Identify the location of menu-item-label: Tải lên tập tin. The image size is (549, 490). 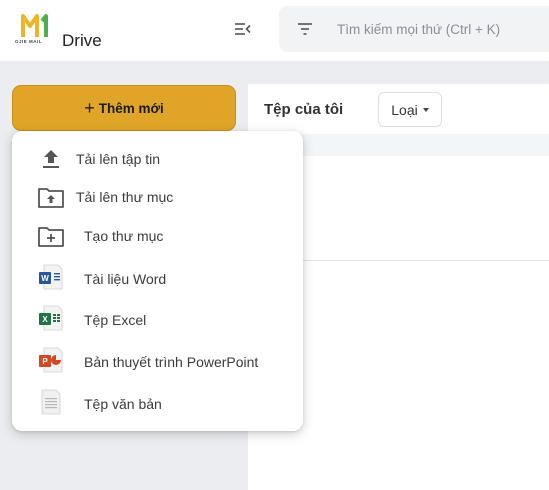
(118, 159).